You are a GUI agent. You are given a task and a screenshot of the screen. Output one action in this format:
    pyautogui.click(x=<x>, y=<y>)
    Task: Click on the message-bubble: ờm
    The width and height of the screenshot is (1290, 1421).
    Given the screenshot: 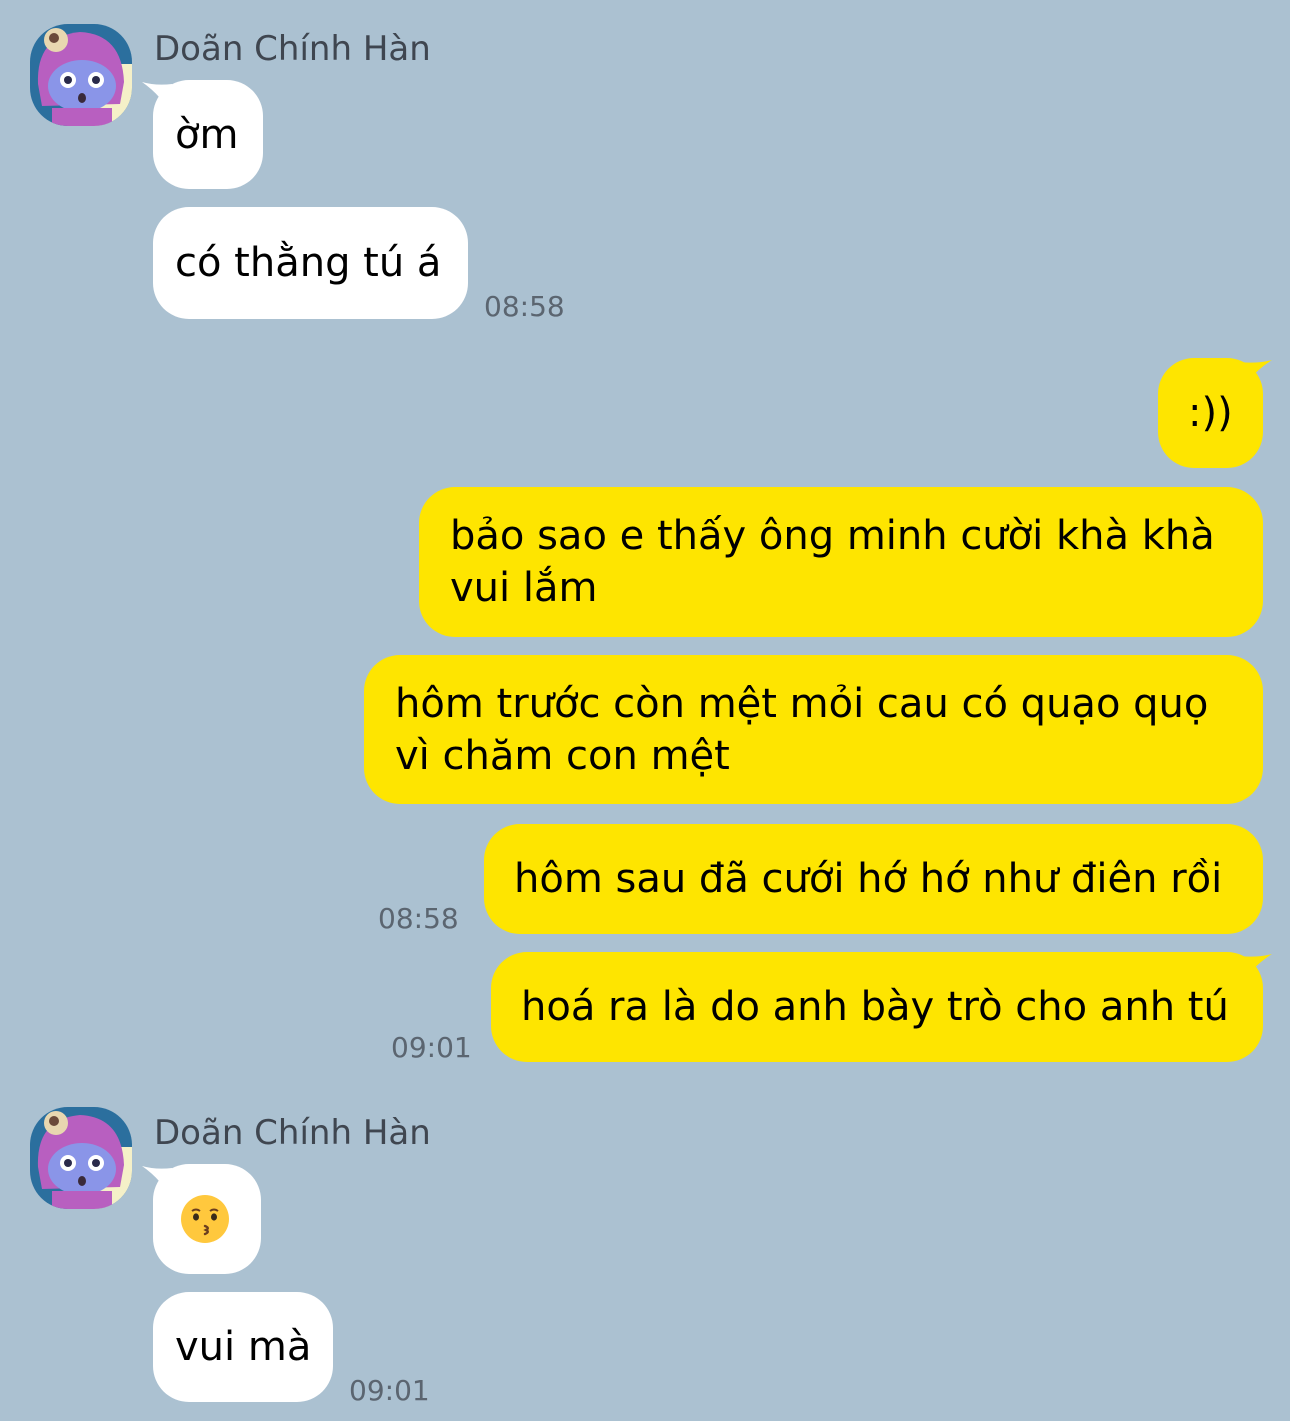 What is the action you would take?
    pyautogui.click(x=208, y=134)
    